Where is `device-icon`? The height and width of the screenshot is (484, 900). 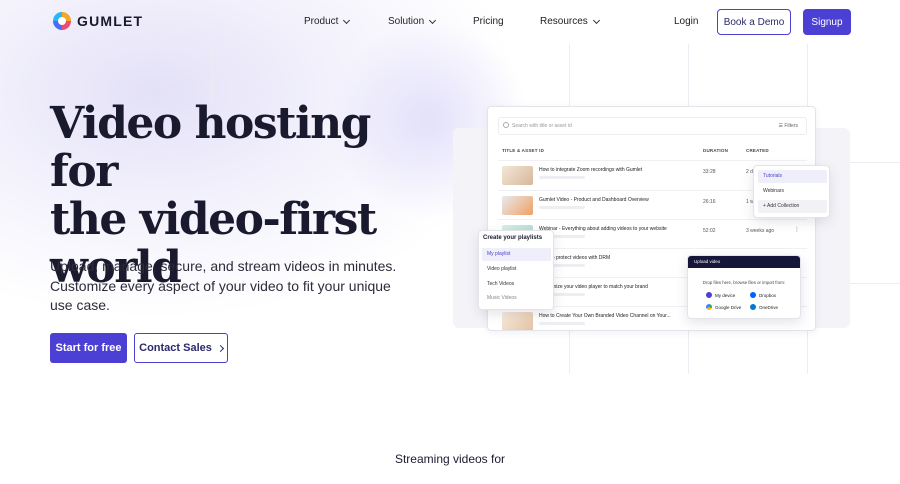 device-icon is located at coordinates (709, 295).